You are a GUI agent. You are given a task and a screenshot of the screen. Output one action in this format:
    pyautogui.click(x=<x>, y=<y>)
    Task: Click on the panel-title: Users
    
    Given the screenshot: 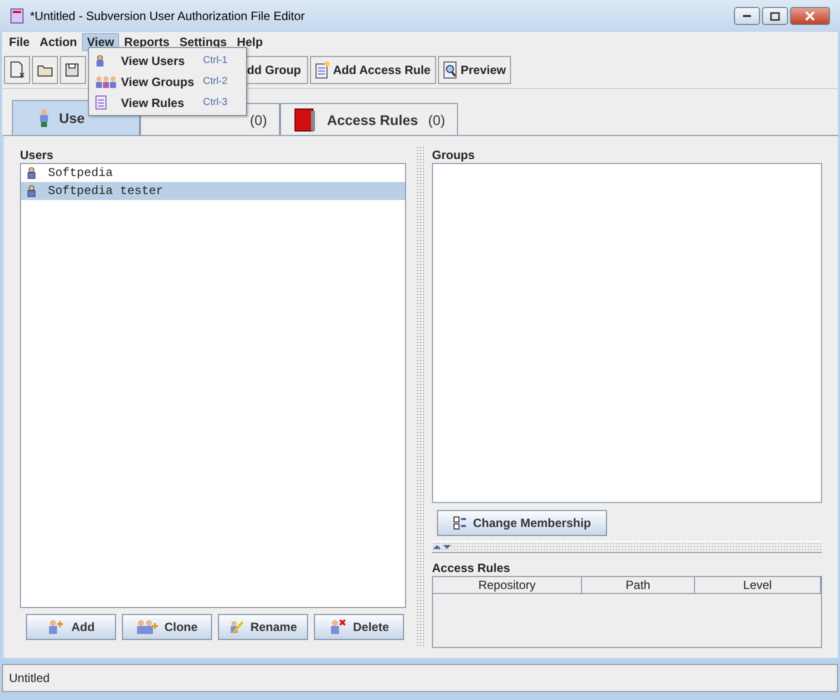 What is the action you would take?
    pyautogui.click(x=37, y=155)
    